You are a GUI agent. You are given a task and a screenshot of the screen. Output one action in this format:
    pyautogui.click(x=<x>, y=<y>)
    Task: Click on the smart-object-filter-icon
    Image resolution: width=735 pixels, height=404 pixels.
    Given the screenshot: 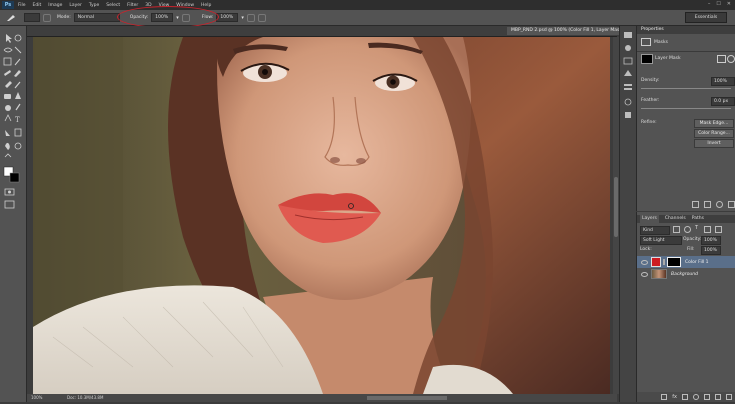 What is the action you would take?
    pyautogui.click(x=718, y=229)
    